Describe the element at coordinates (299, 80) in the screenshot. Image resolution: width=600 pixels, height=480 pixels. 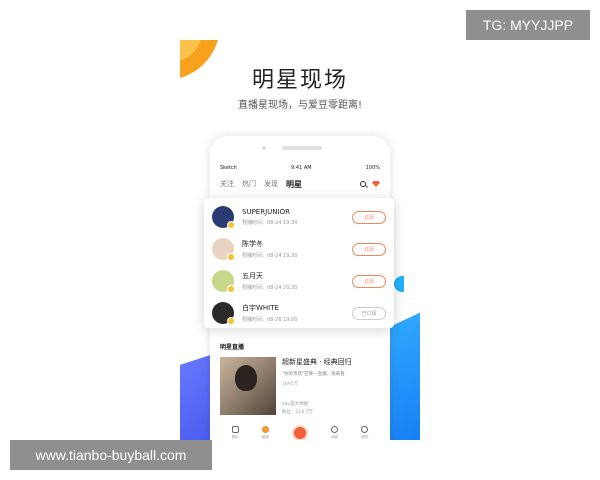
I see `promo-headline: 明星现场` at that location.